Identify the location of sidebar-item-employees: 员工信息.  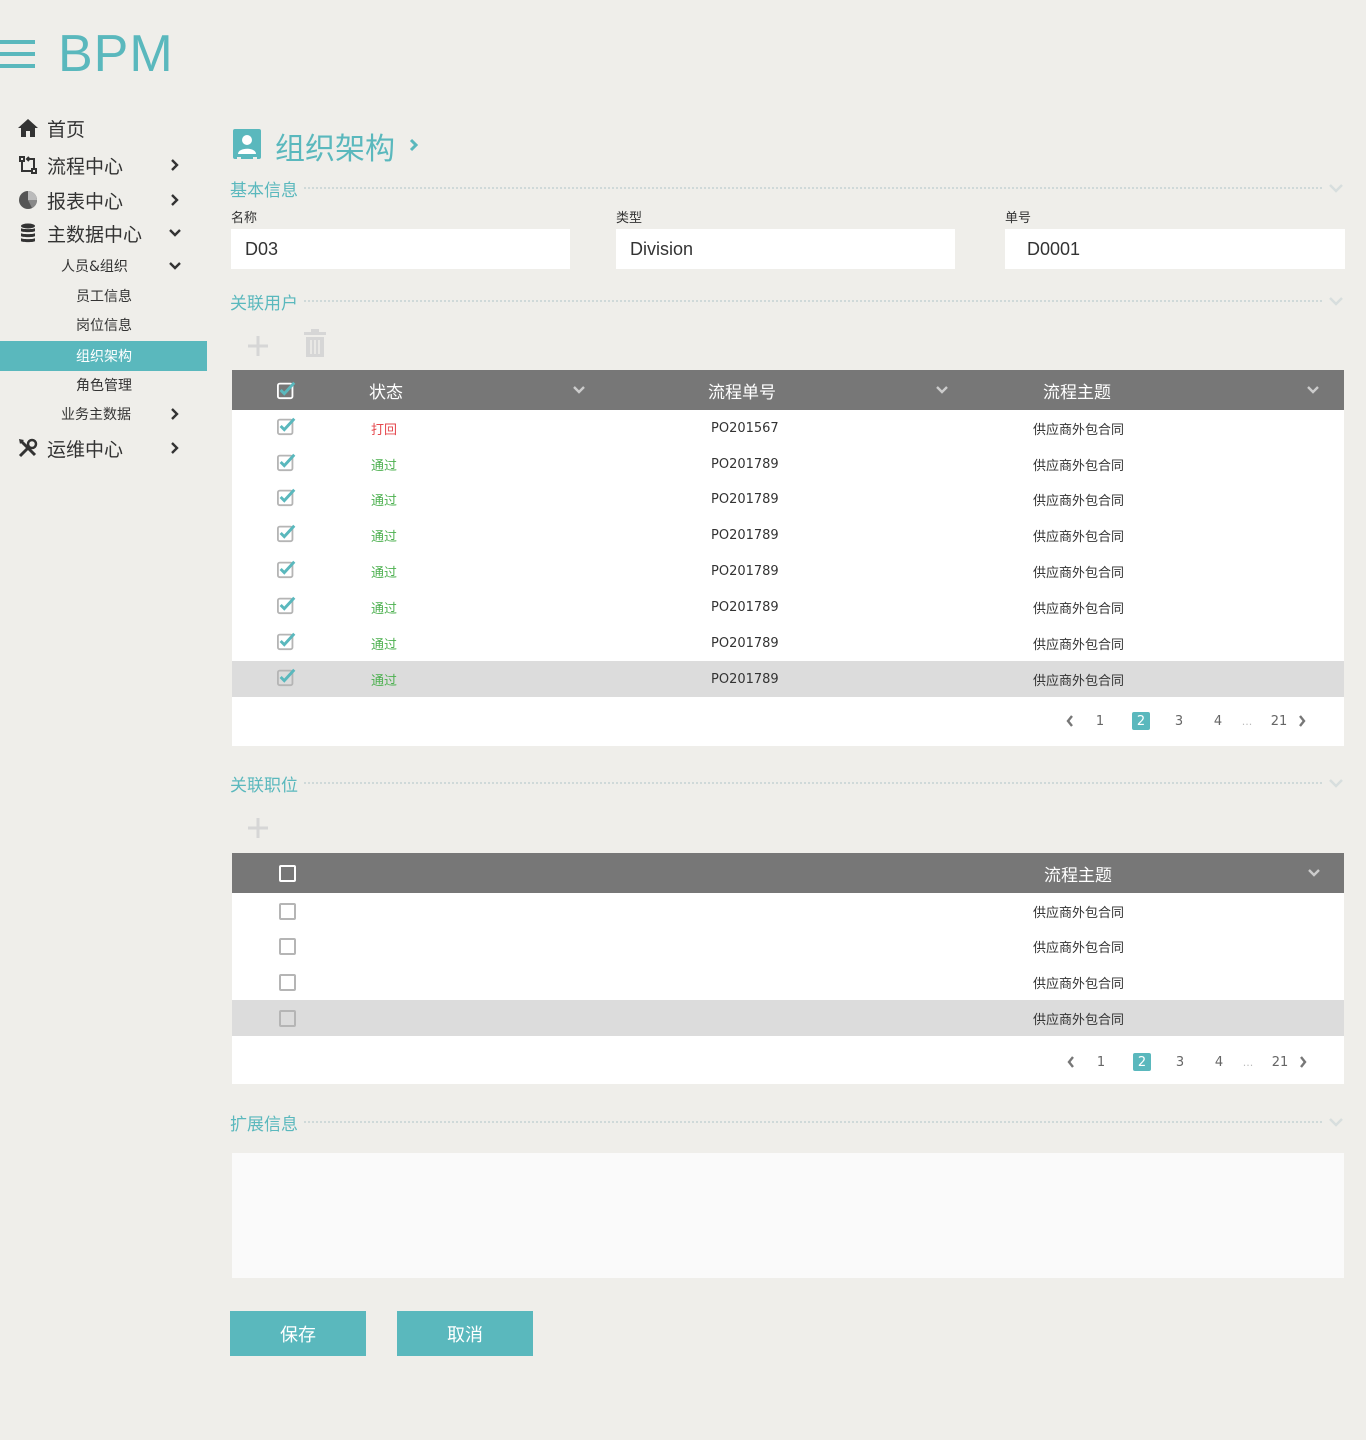
(103, 296).